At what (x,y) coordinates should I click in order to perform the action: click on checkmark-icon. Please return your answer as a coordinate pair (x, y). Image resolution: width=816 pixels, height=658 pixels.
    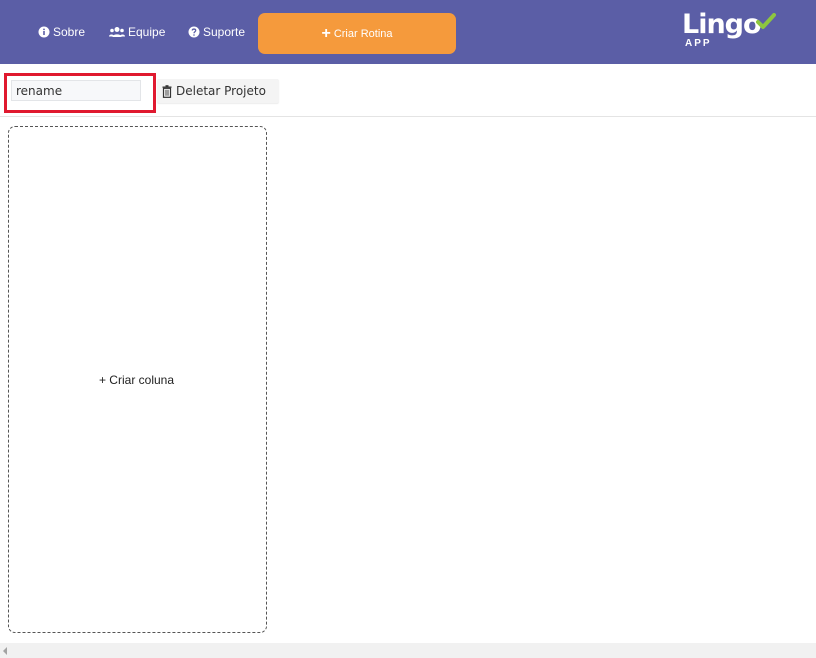
    Looking at the image, I should click on (766, 21).